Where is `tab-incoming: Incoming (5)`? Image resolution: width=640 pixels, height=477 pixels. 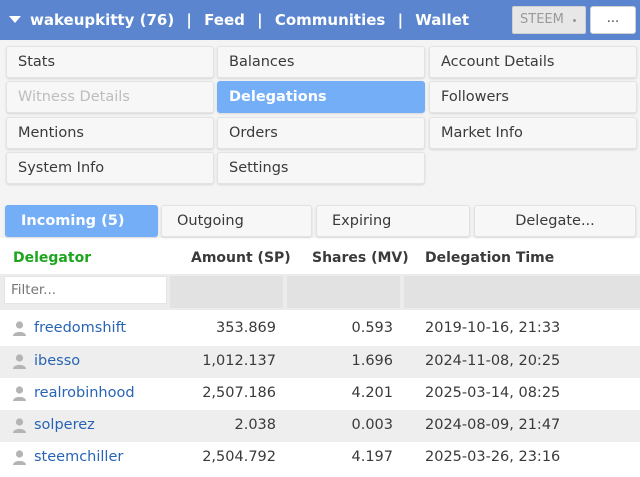
tab-incoming: Incoming (5) is located at coordinates (81, 221).